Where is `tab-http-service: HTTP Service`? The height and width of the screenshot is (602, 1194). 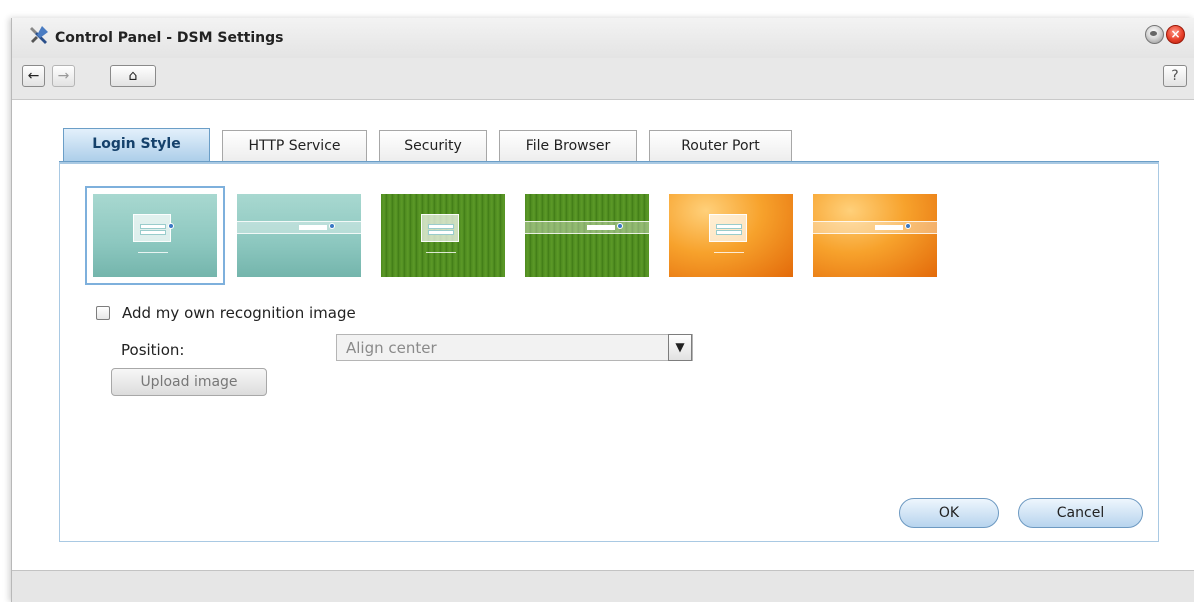 tab-http-service: HTTP Service is located at coordinates (294, 146).